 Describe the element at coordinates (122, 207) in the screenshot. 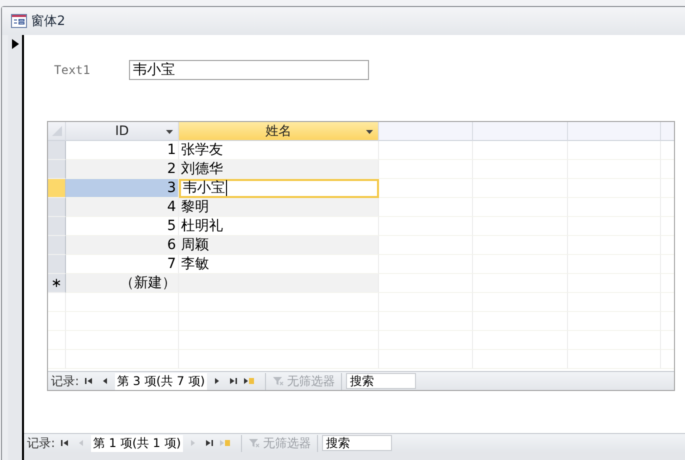

I see `table-cell: 4` at that location.